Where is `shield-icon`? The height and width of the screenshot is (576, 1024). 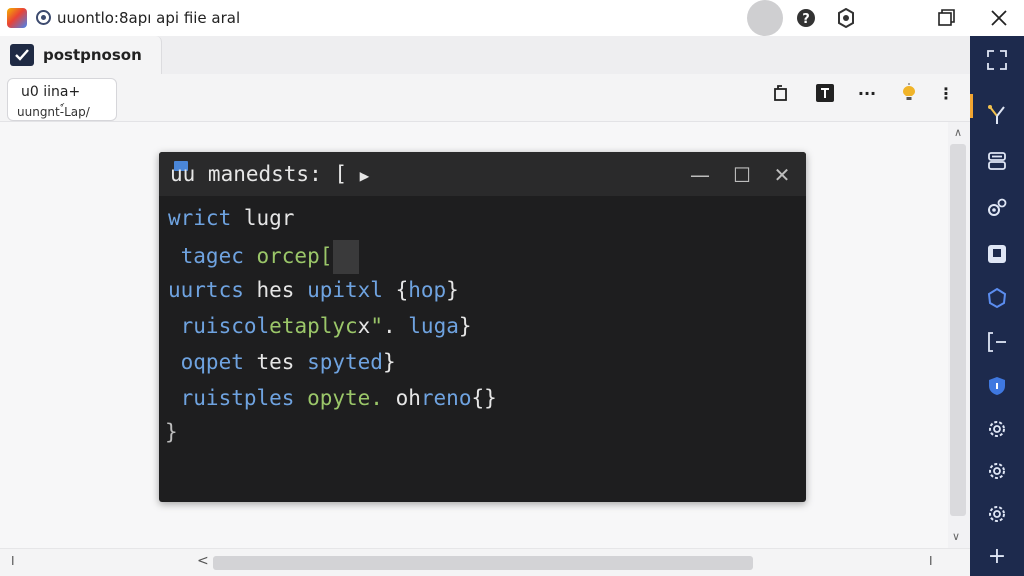 shield-icon is located at coordinates (997, 386).